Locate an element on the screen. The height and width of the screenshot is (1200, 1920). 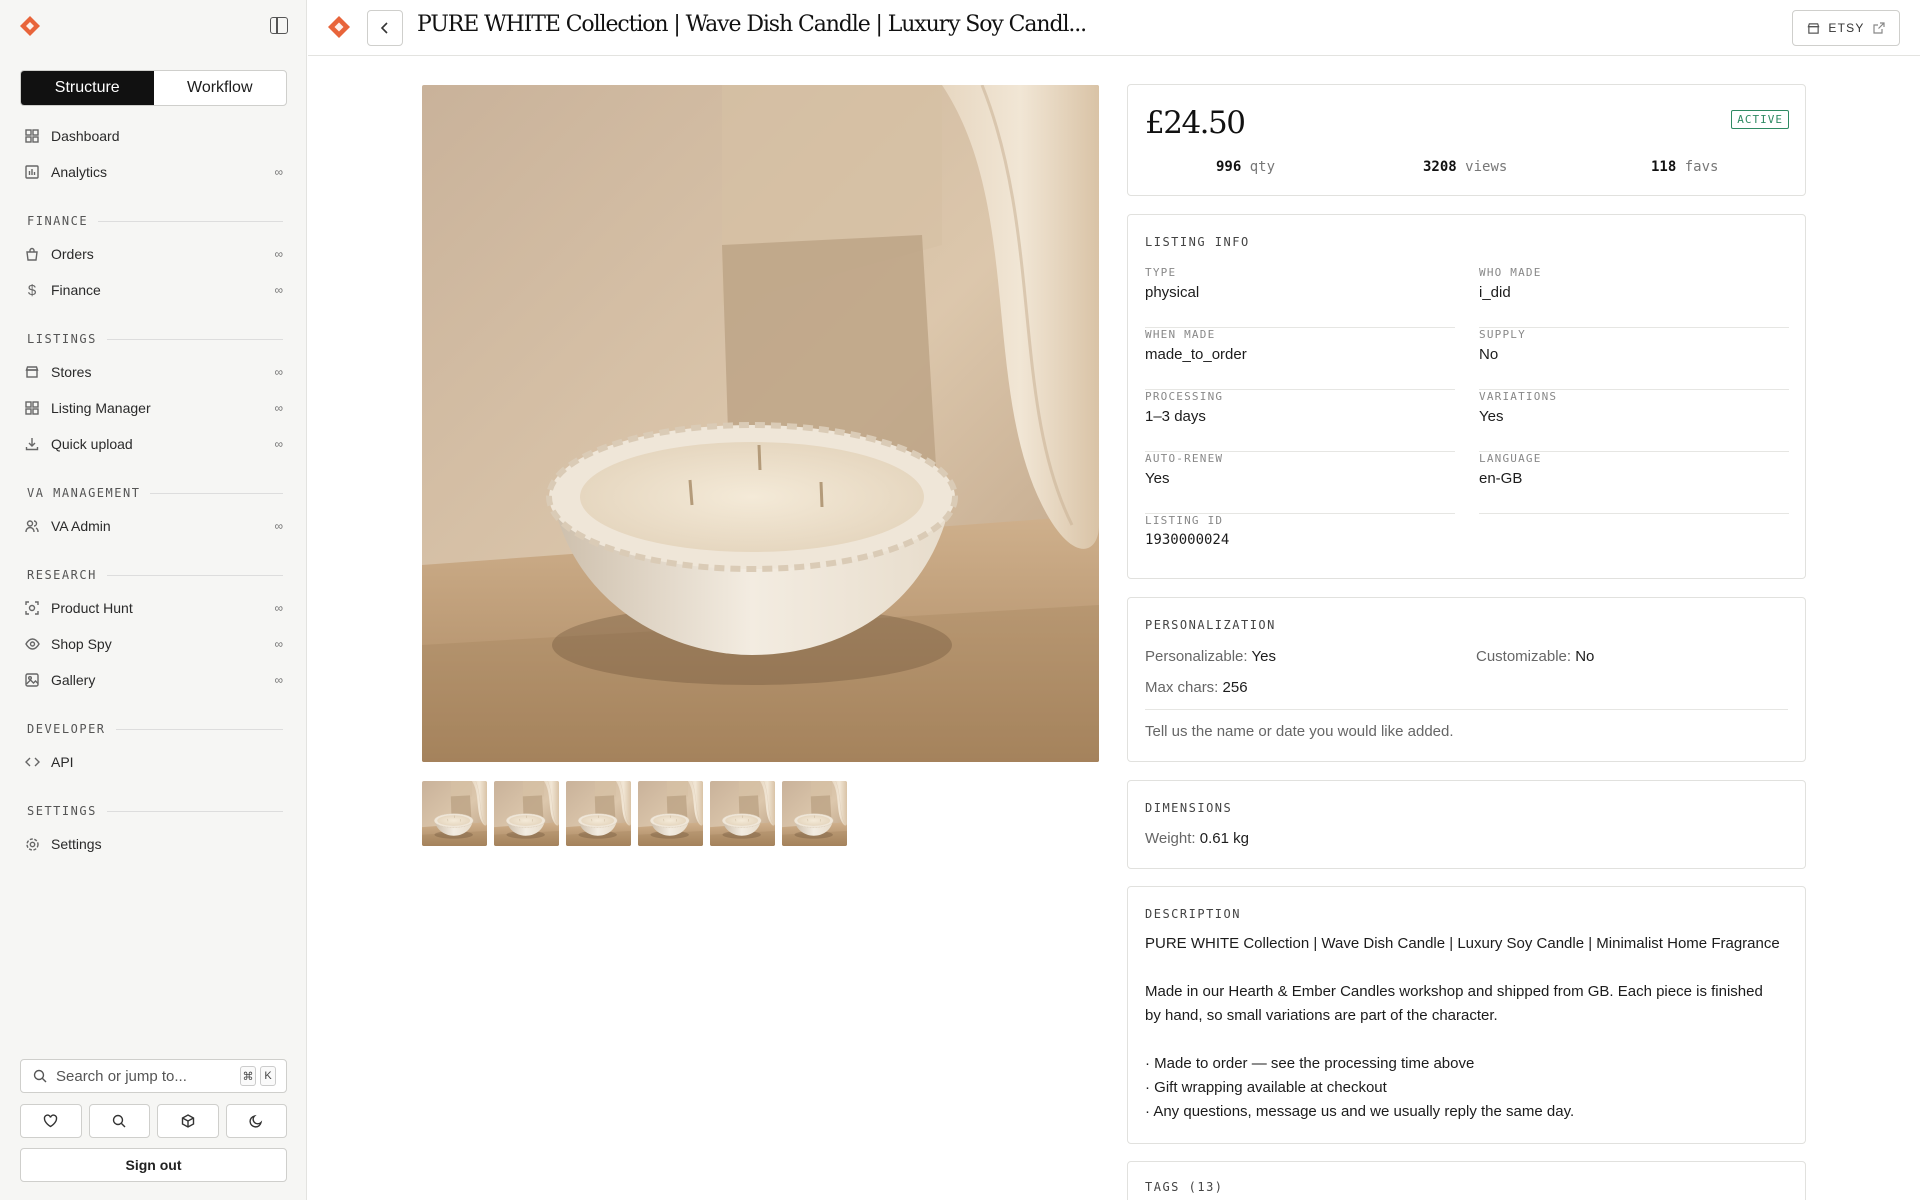
open-on-etsy-button: ETSY is located at coordinates (1846, 28).